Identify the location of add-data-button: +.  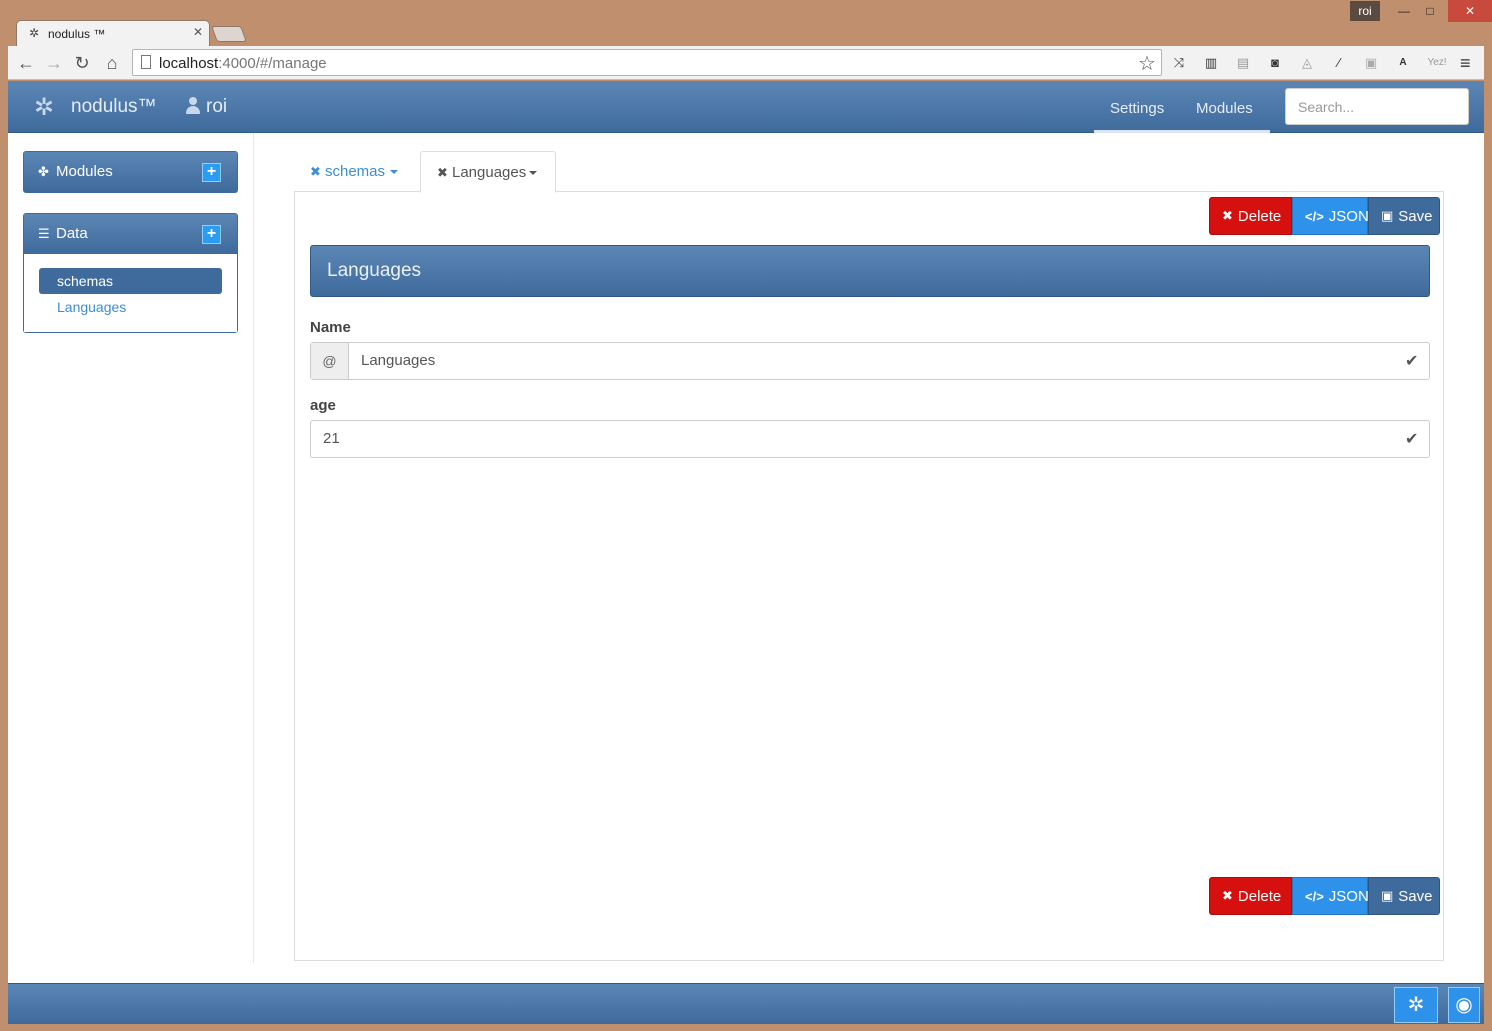
(211, 234).